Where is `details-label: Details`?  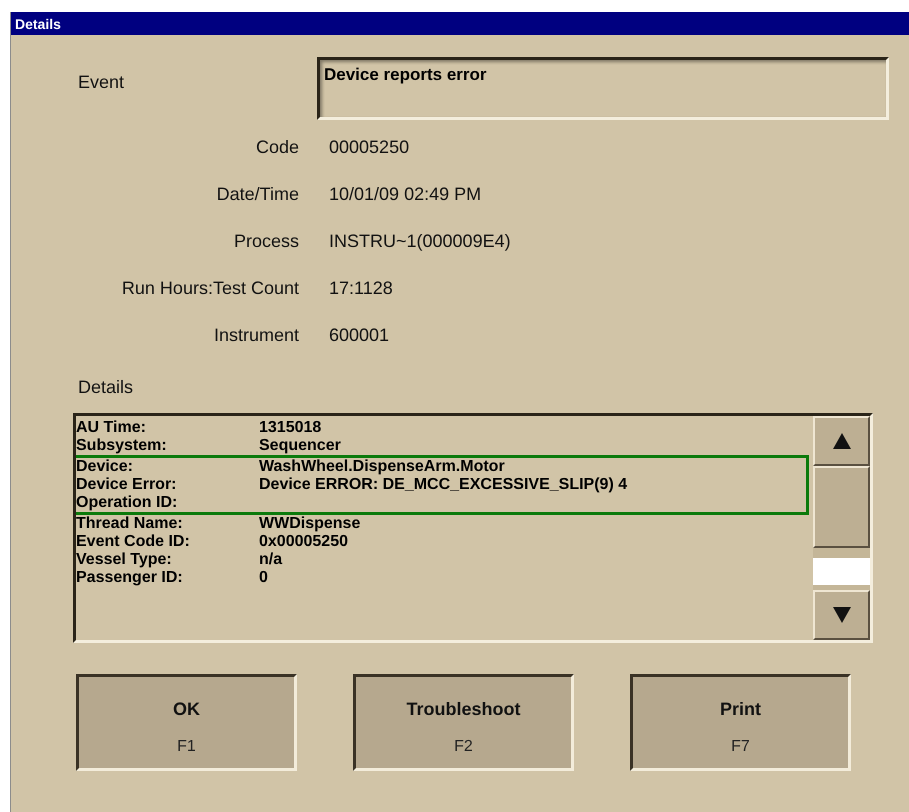
details-label: Details is located at coordinates (106, 387).